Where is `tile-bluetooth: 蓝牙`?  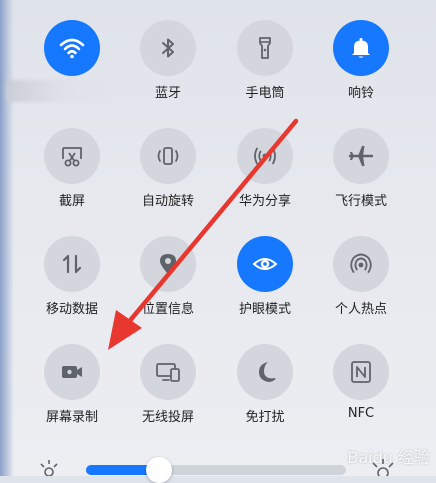 tile-bluetooth: 蓝牙 is located at coordinates (168, 70).